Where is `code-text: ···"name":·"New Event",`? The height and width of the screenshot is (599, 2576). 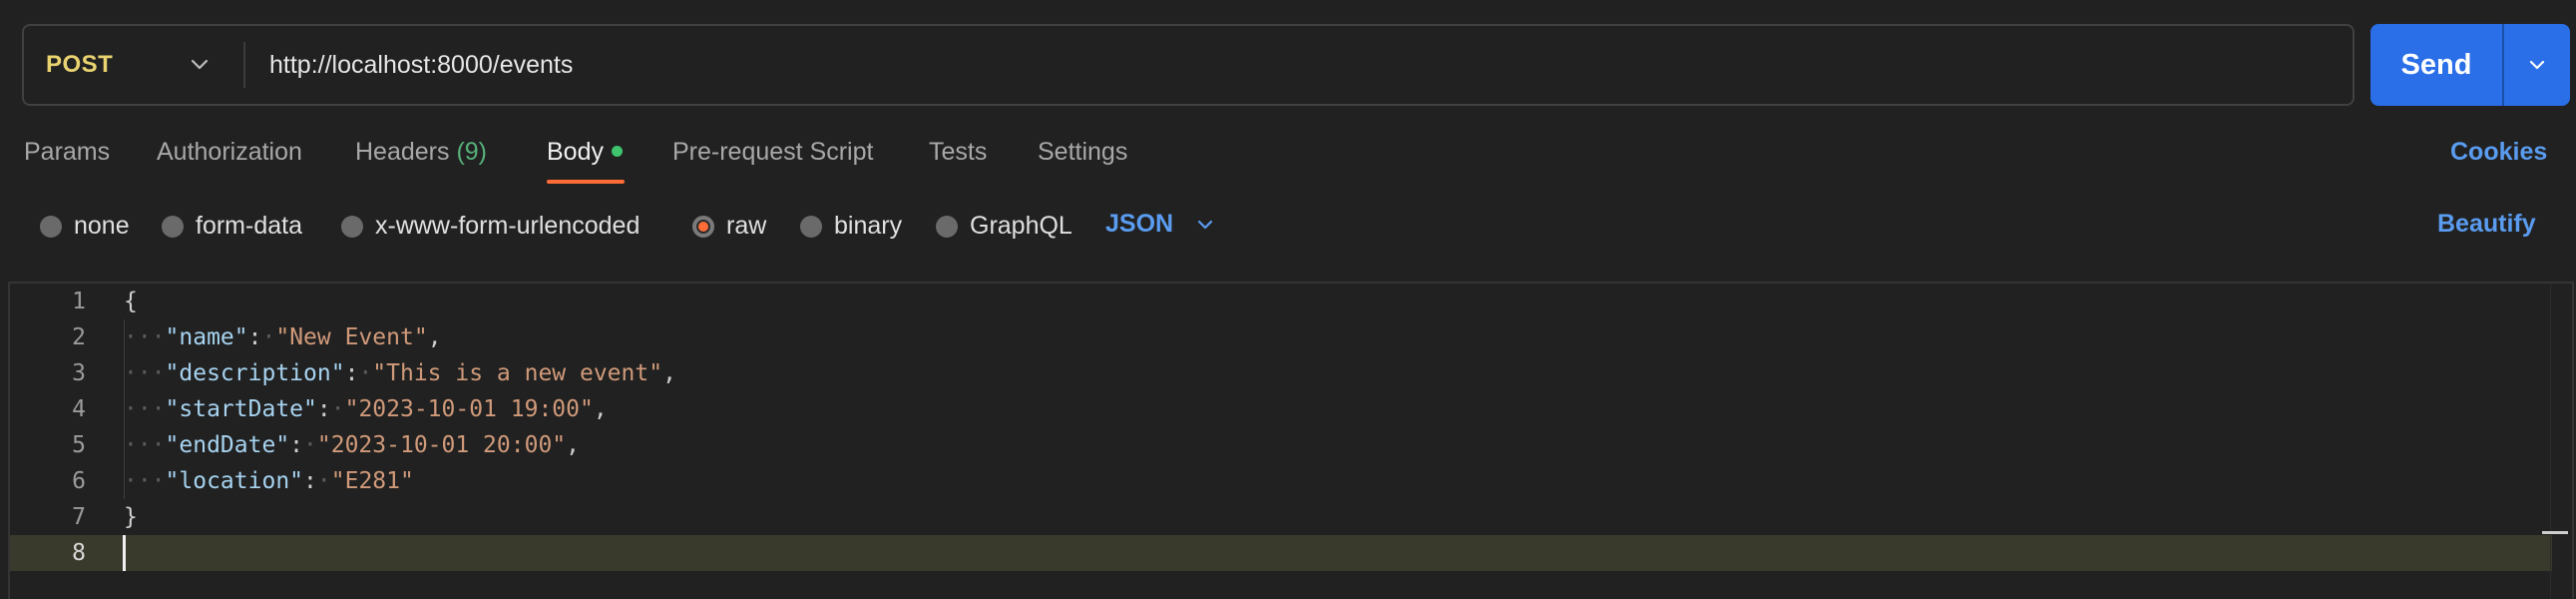
code-text: ···"name":·"New Event", is located at coordinates (283, 337).